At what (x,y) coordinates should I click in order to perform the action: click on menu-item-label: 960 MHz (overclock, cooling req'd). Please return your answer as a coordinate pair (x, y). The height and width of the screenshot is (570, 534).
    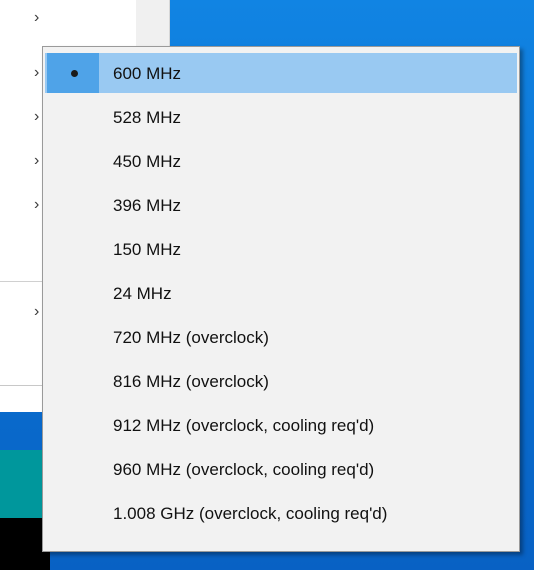
    Looking at the image, I should click on (244, 469).